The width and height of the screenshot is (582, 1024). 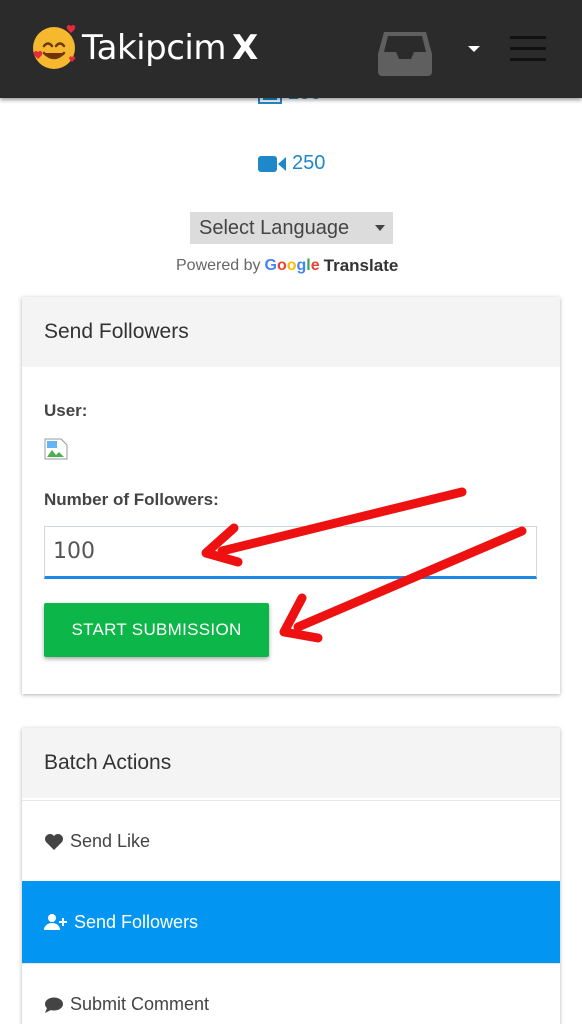 What do you see at coordinates (54, 841) in the screenshot?
I see `heart-icon` at bounding box center [54, 841].